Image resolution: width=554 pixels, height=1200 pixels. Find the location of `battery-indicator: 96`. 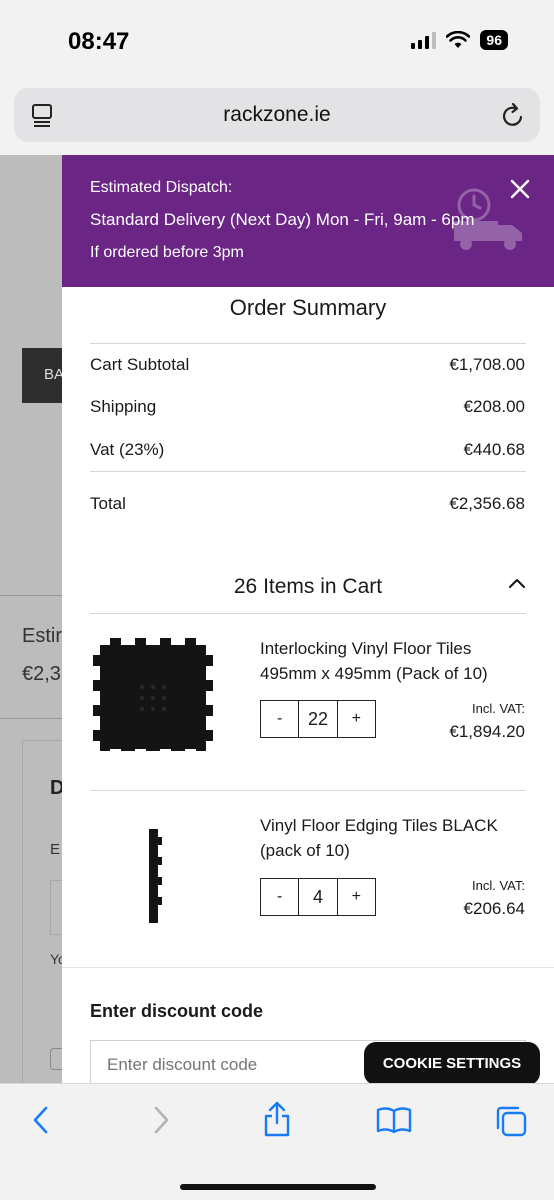

battery-indicator: 96 is located at coordinates (494, 40).